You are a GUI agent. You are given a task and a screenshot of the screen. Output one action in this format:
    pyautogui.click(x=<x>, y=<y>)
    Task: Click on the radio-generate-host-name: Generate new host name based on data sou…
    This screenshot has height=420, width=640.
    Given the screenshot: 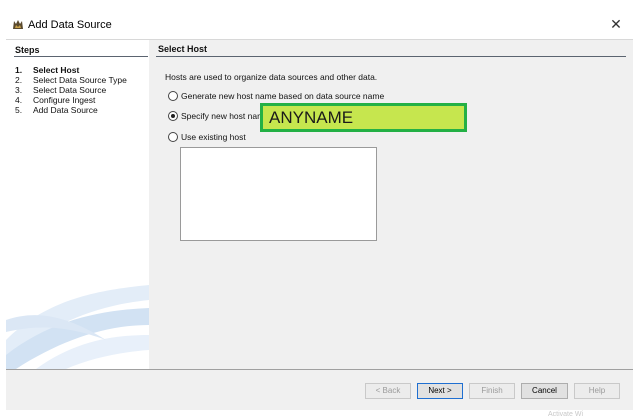 What is the action you would take?
    pyautogui.click(x=276, y=96)
    